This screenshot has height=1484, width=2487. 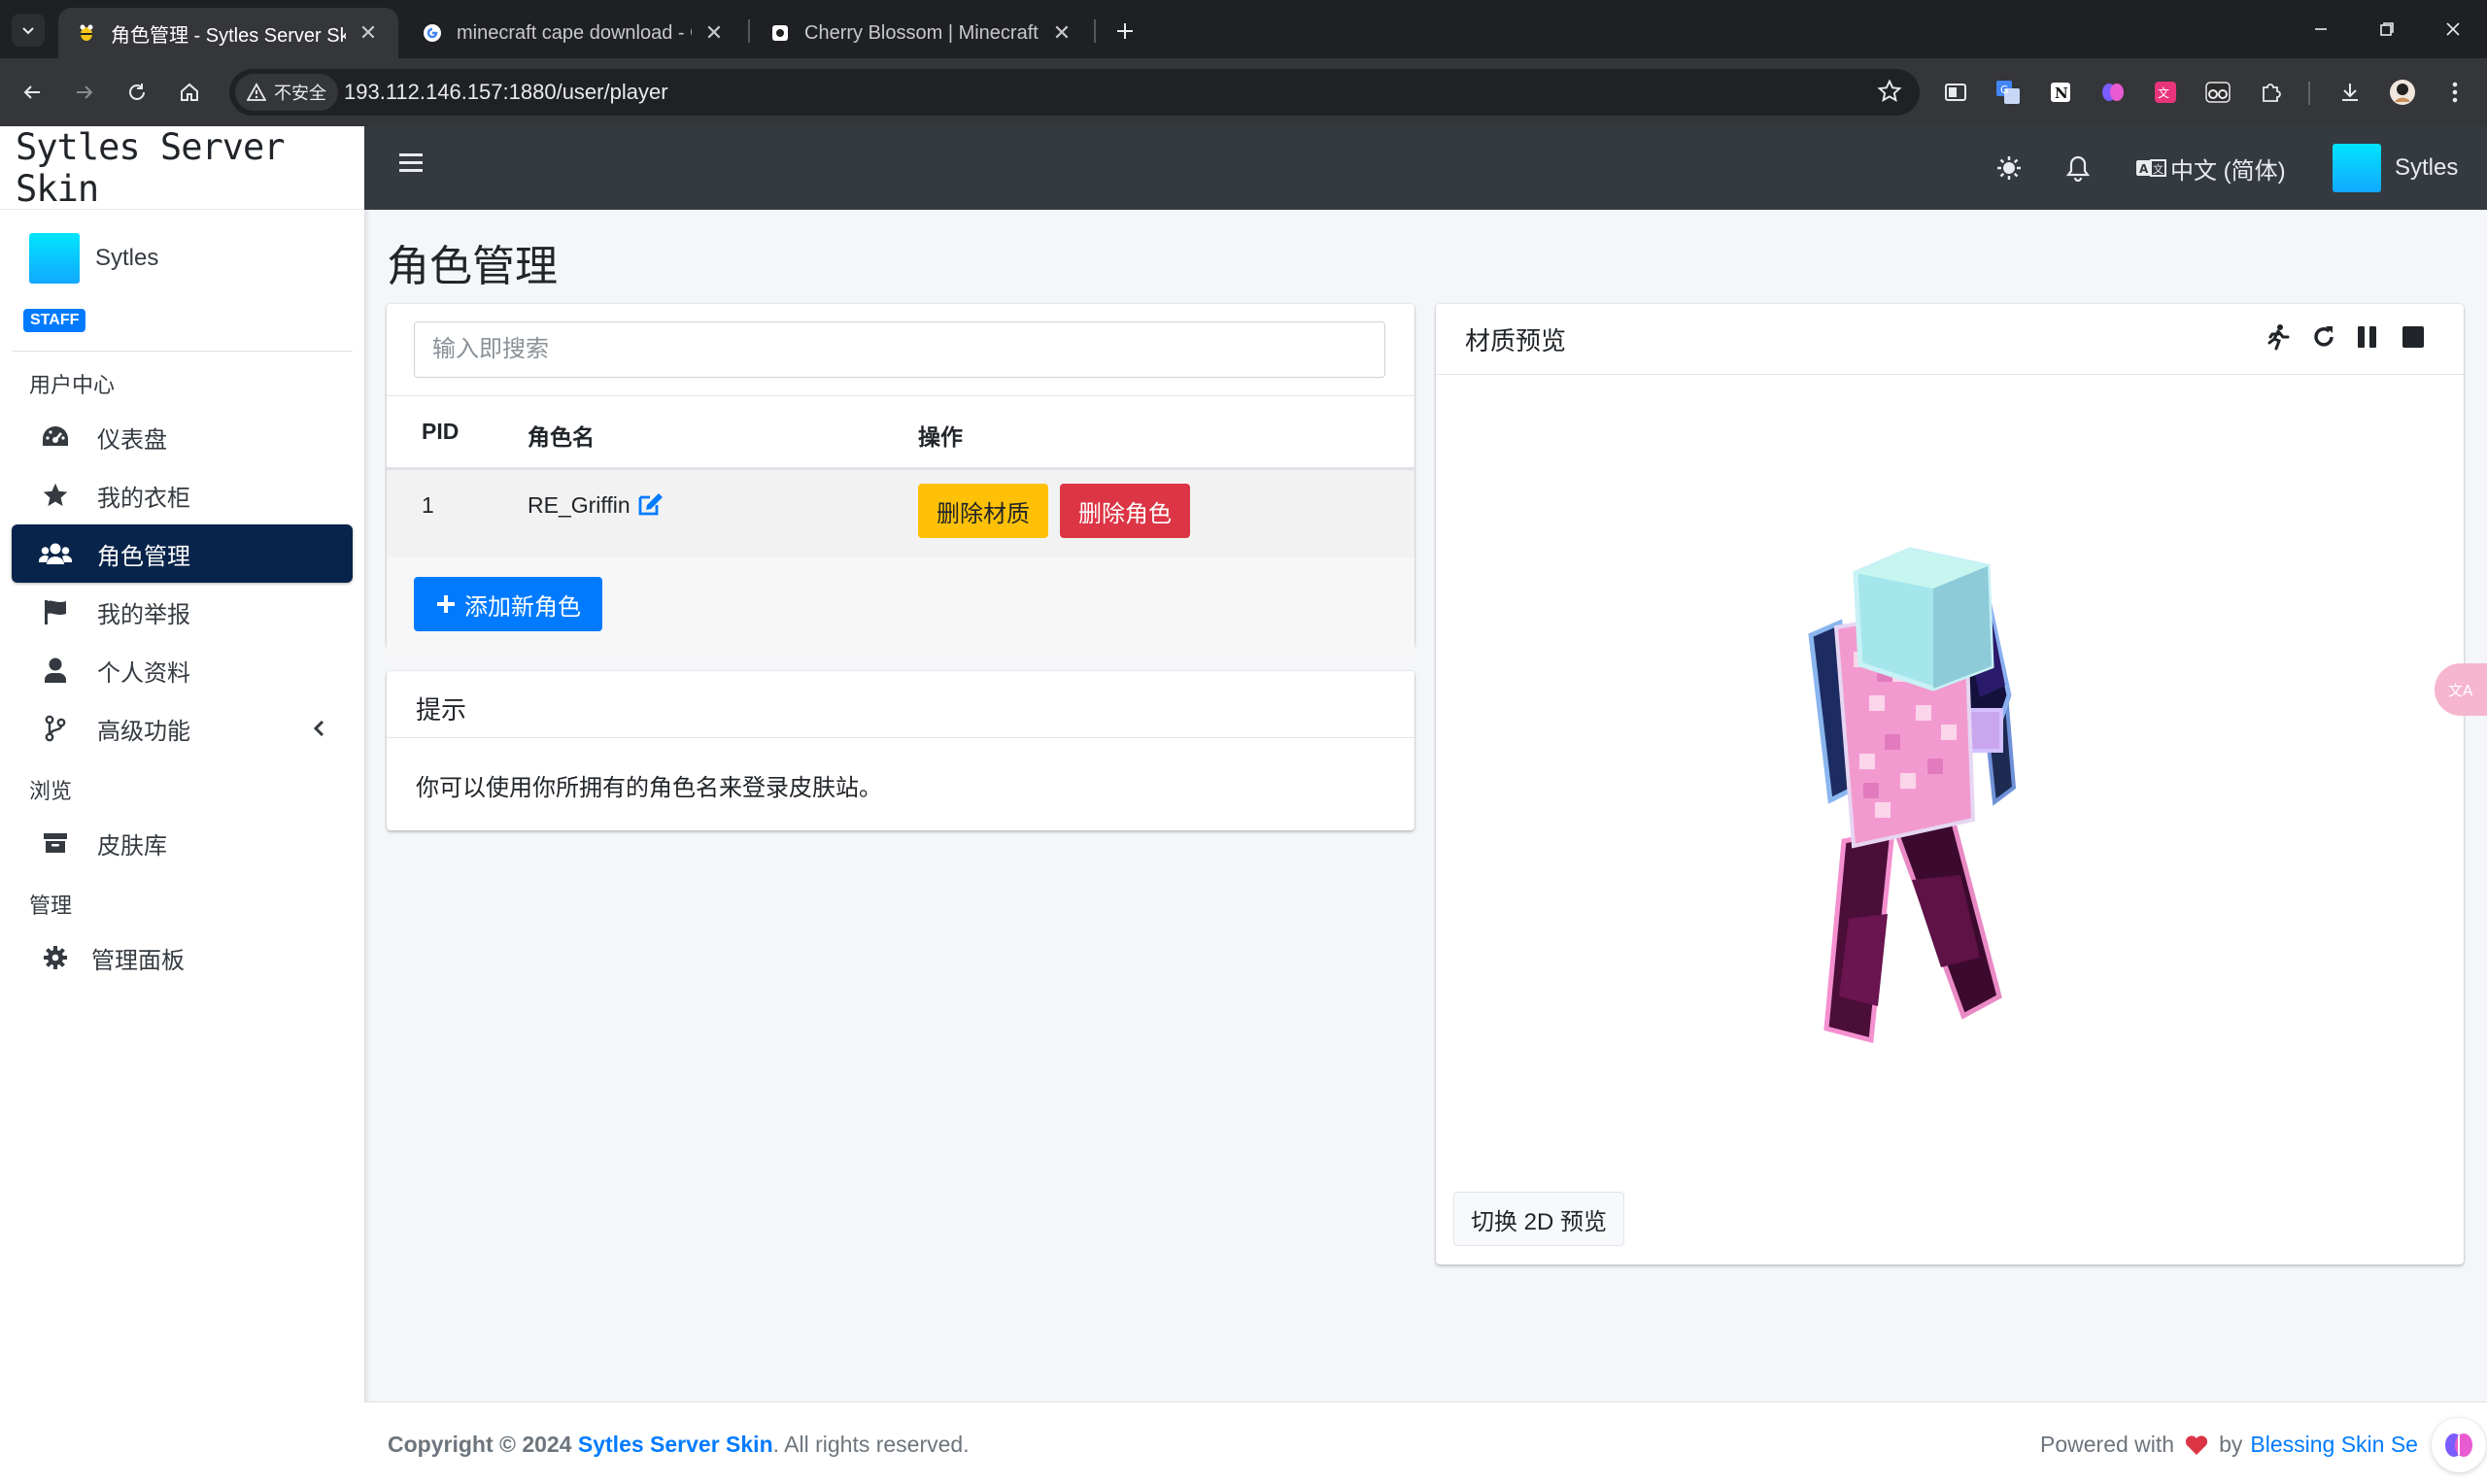 What do you see at coordinates (54, 258) in the screenshot?
I see `user-avatar` at bounding box center [54, 258].